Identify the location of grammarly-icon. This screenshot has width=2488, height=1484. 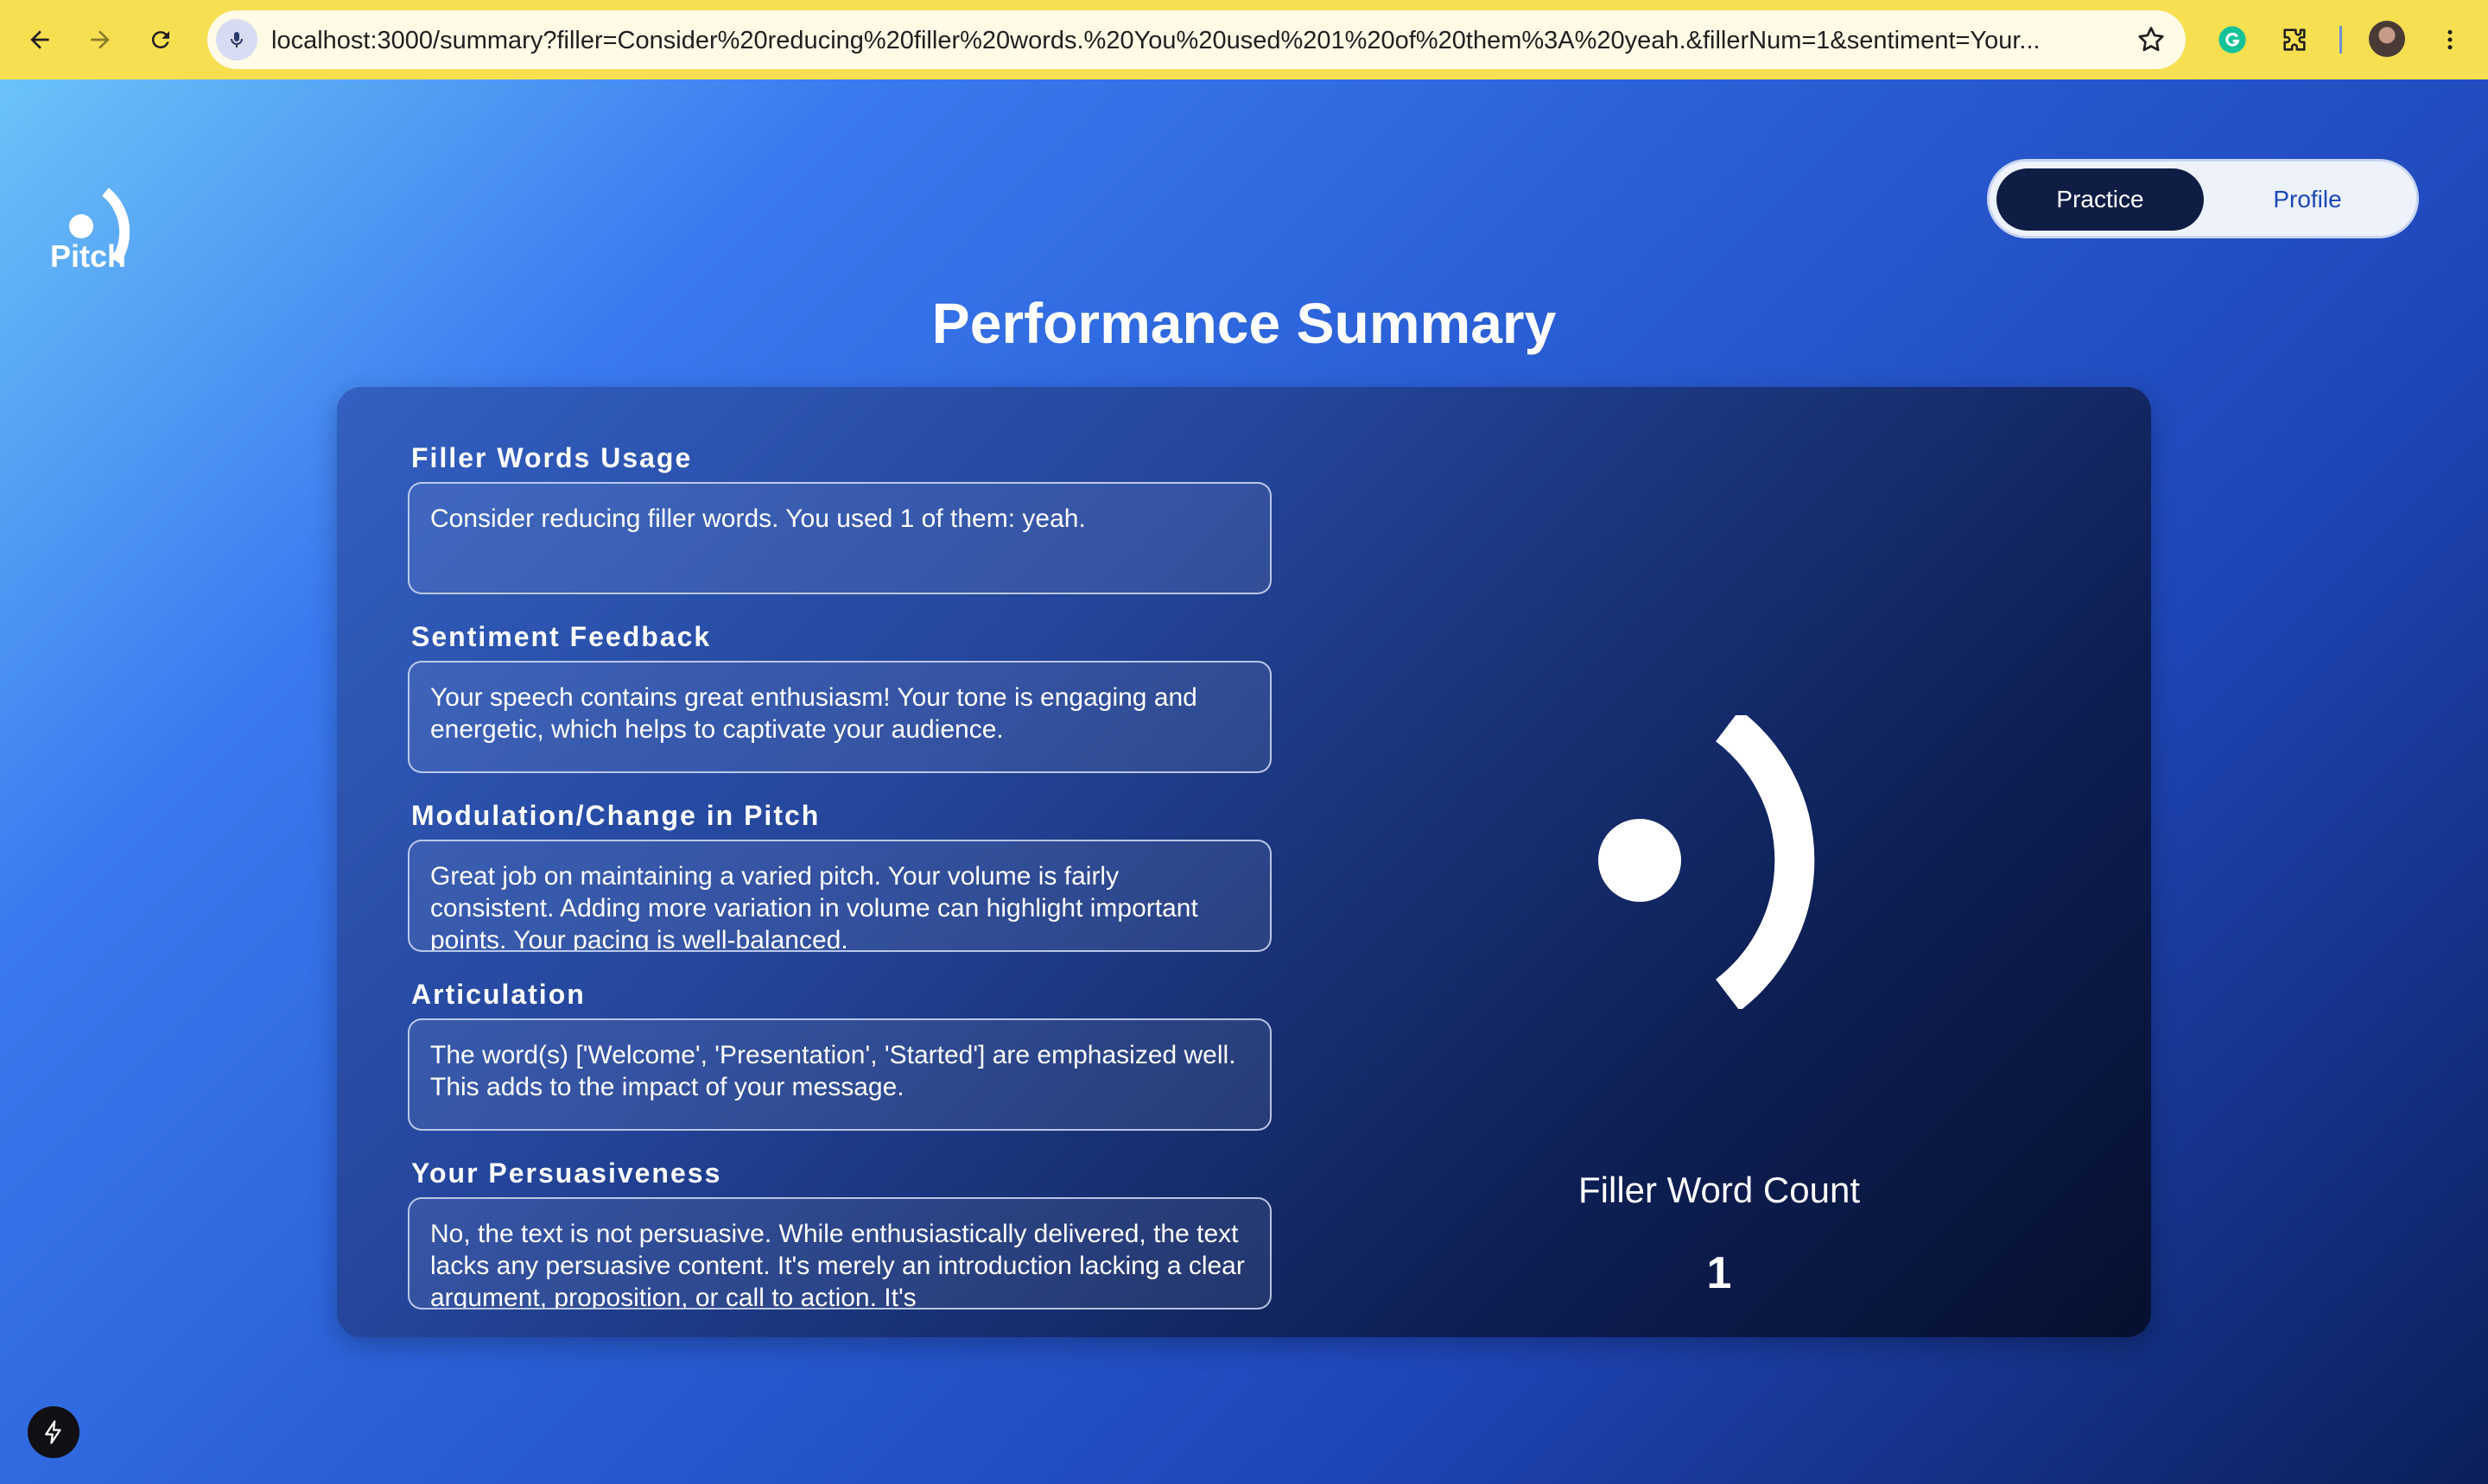
(2232, 40).